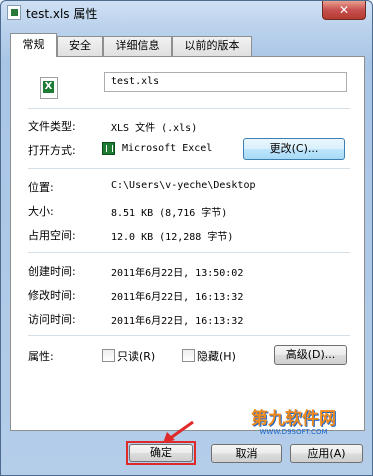 This screenshot has width=373, height=476. I want to click on excel-file-icon, so click(14, 12).